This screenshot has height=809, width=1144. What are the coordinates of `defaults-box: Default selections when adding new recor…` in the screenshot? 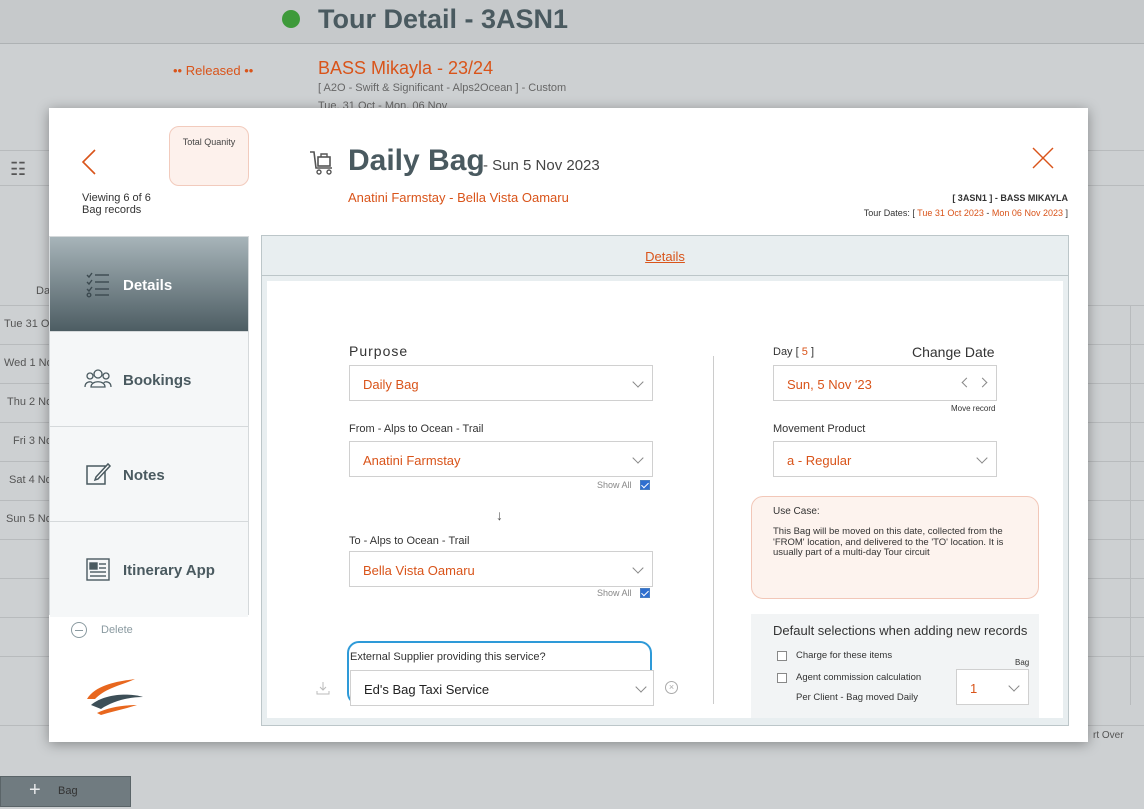 It's located at (895, 666).